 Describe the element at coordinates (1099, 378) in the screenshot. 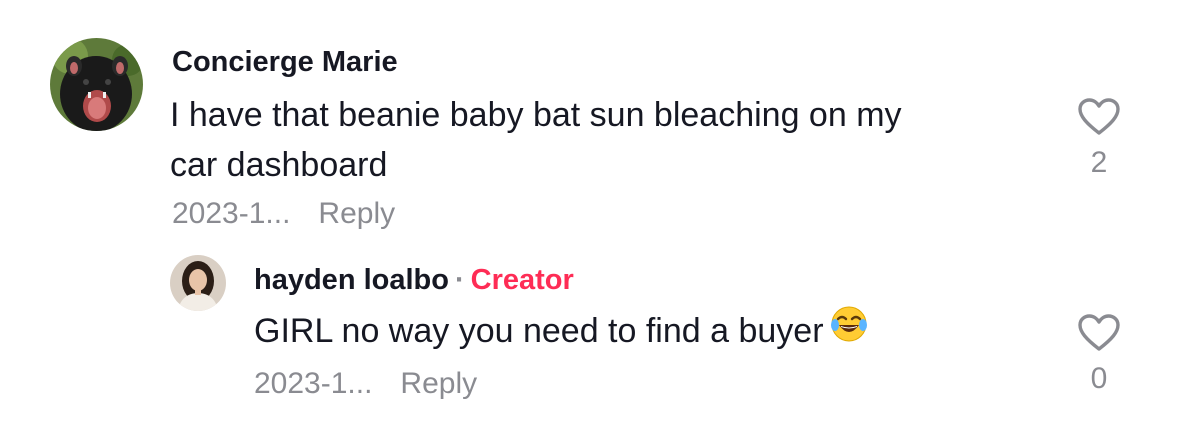

I see `like-count: 0` at that location.